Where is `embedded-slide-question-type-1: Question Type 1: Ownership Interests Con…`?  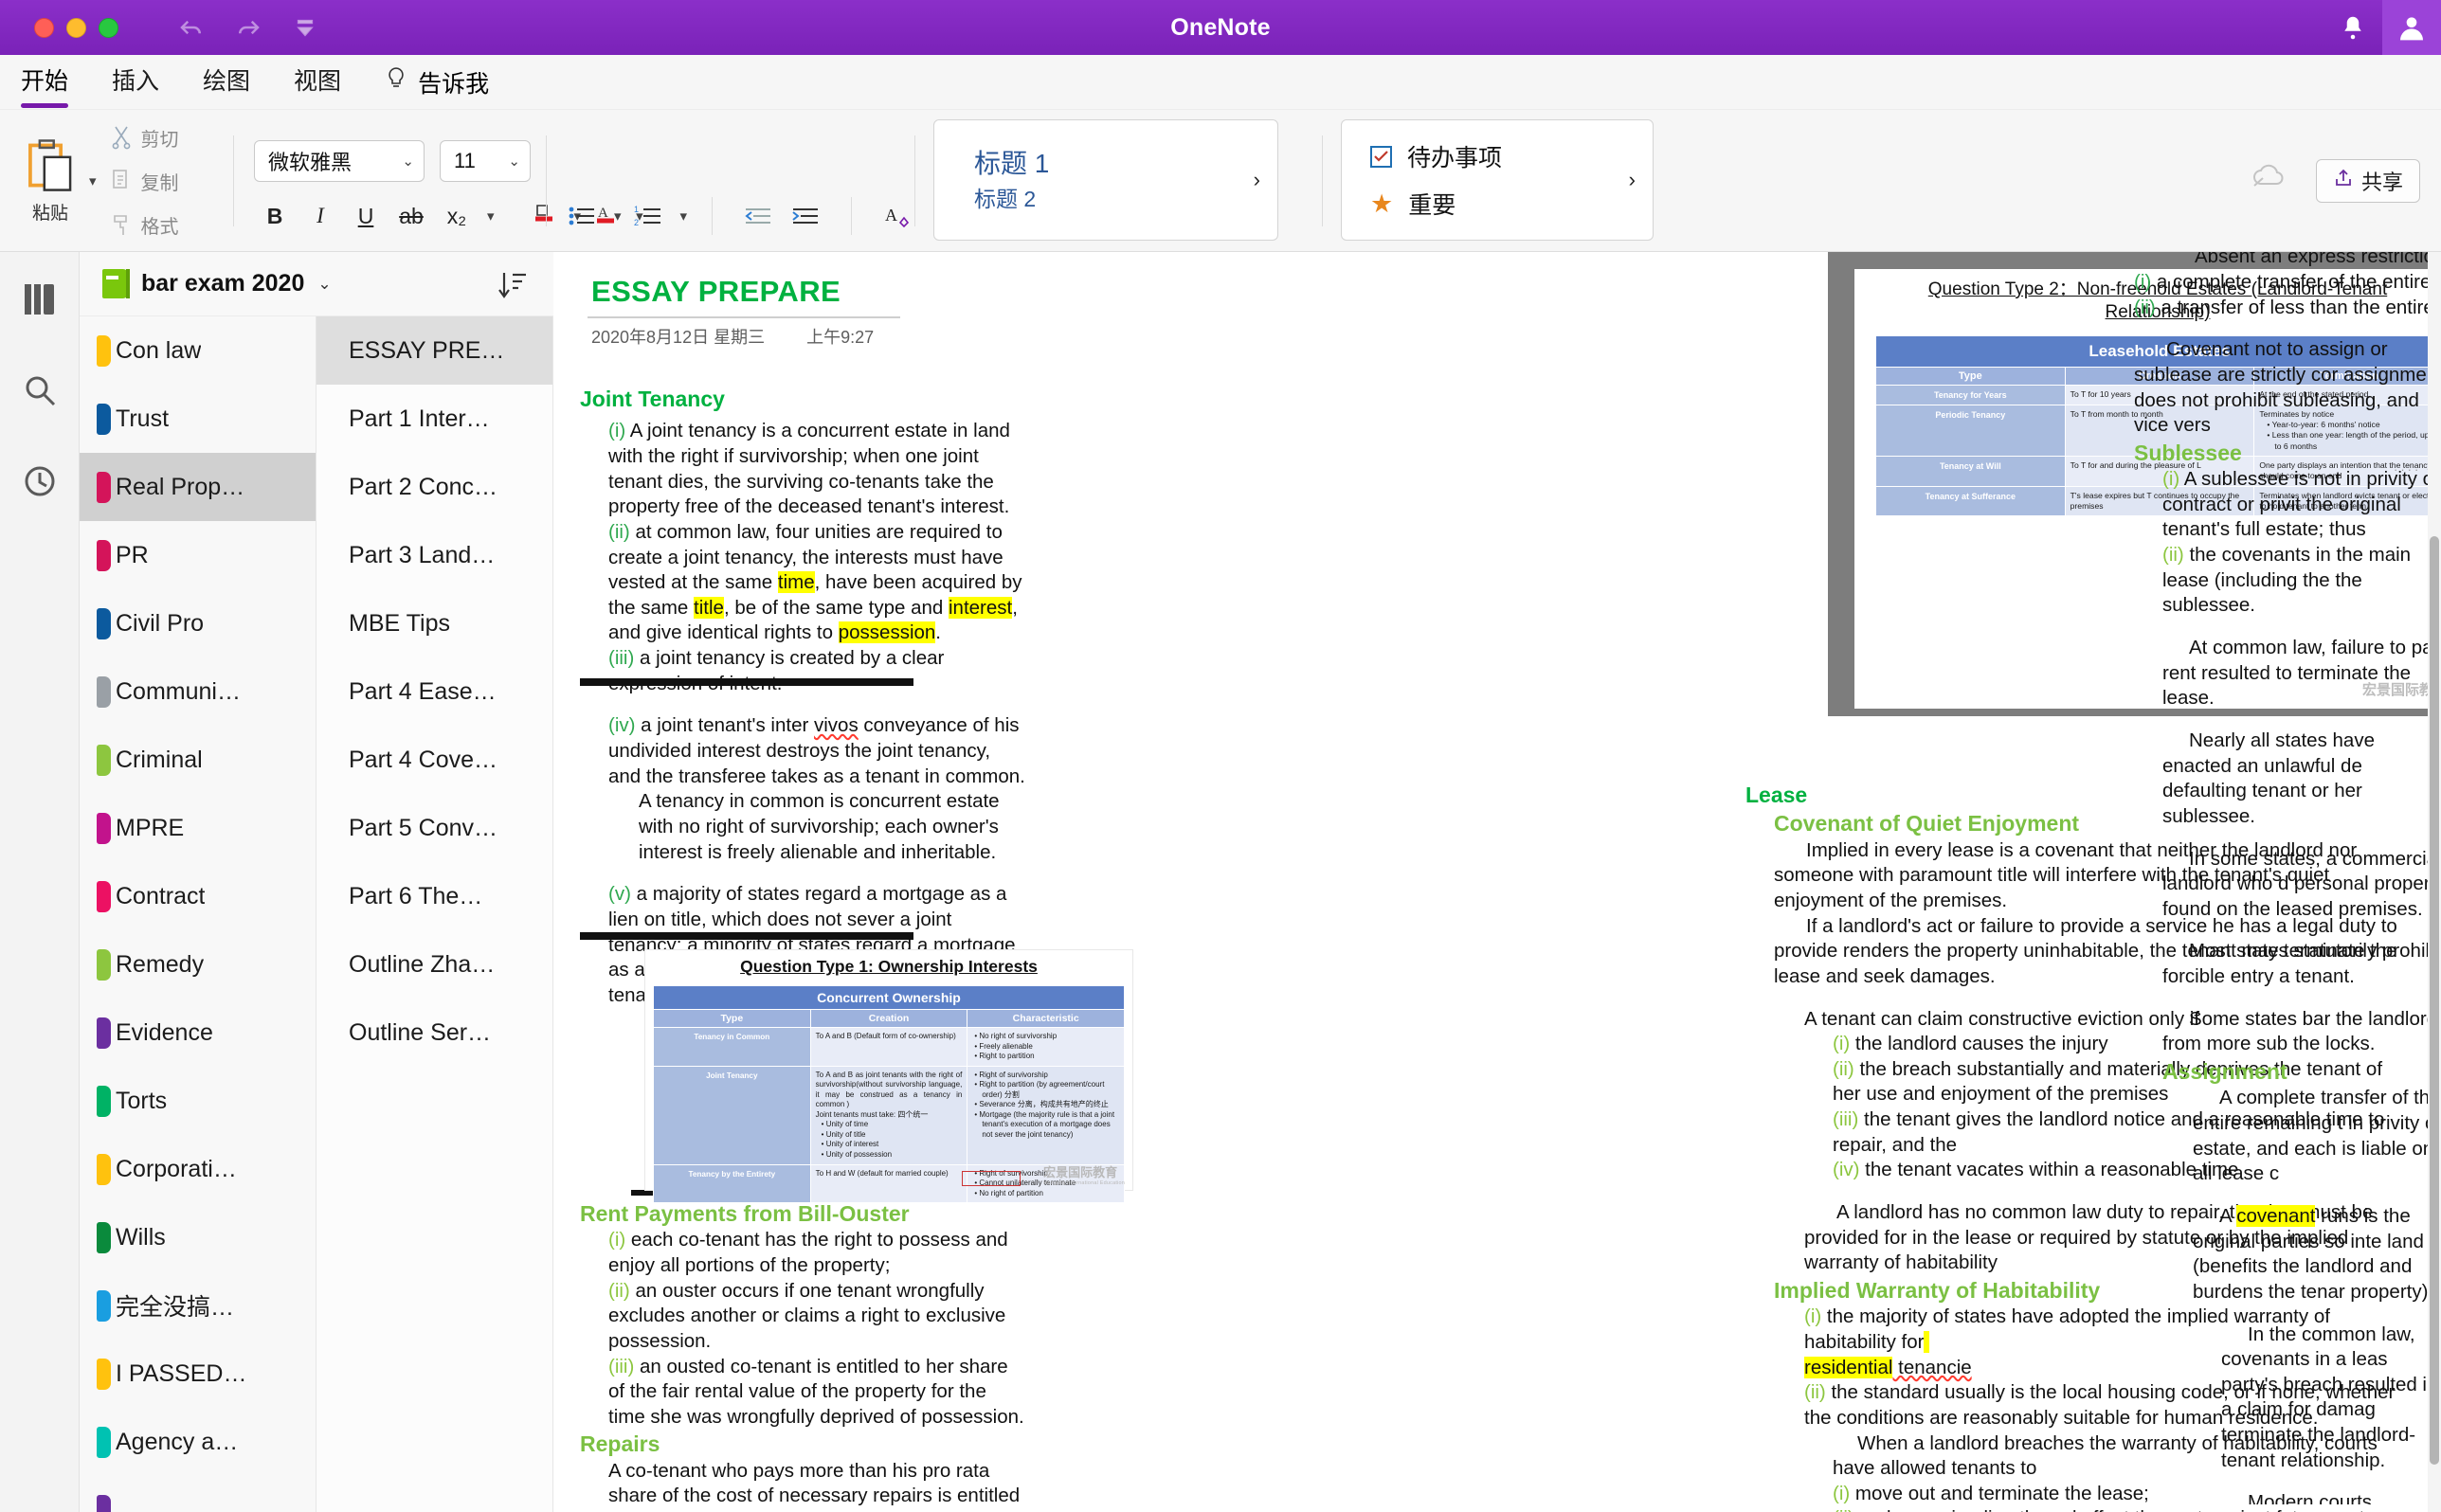 embedded-slide-question-type-1: Question Type 1: Ownership Interests Con… is located at coordinates (888, 1076).